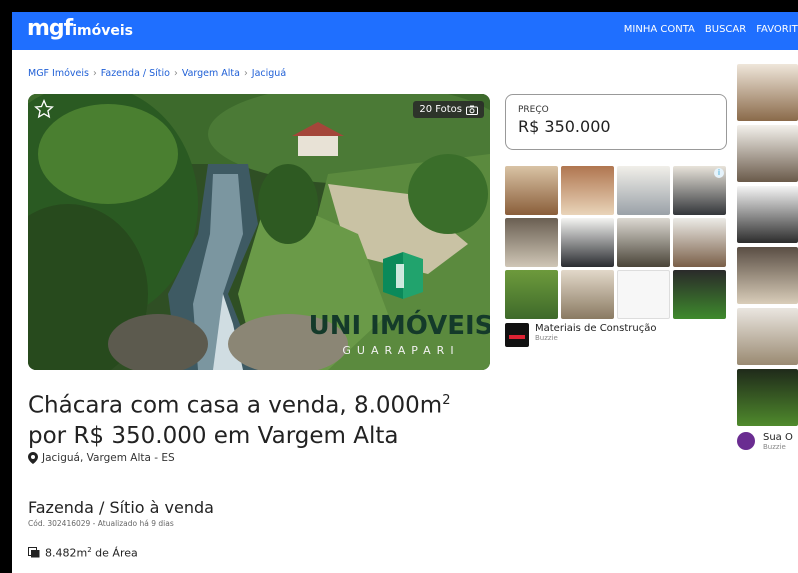  I want to click on photo-count-badge: 20 Fotos, so click(448, 109).